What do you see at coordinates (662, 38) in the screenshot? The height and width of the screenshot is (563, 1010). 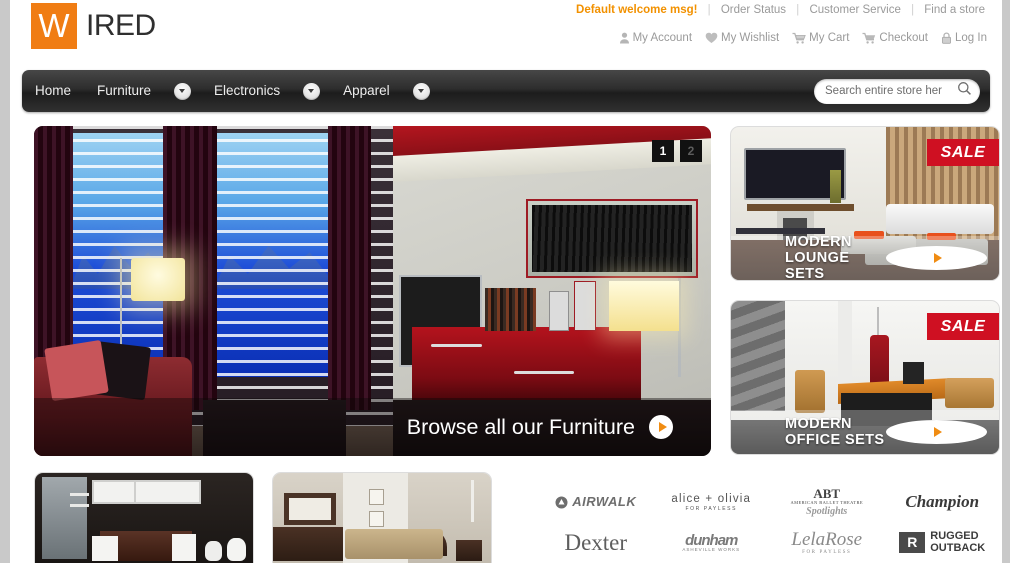 I see `my-account-label: My Account` at bounding box center [662, 38].